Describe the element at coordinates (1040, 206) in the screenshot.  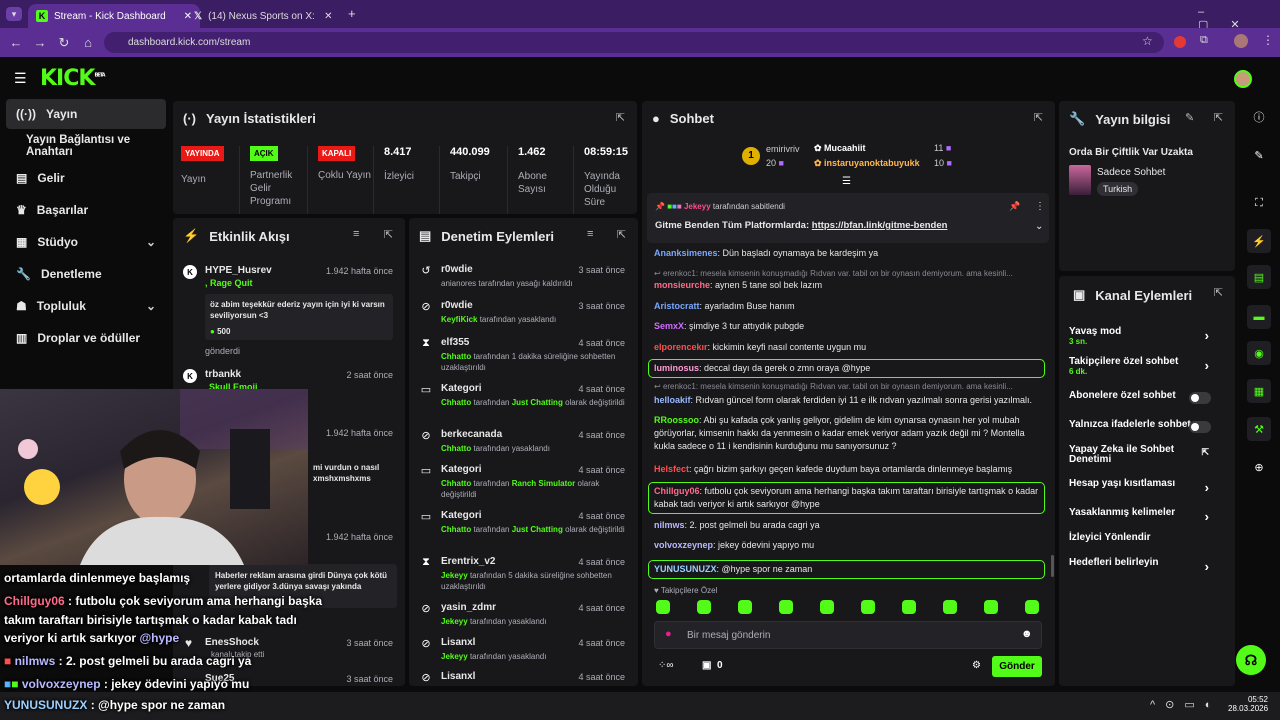
I see `more-options-icon: ⋮` at that location.